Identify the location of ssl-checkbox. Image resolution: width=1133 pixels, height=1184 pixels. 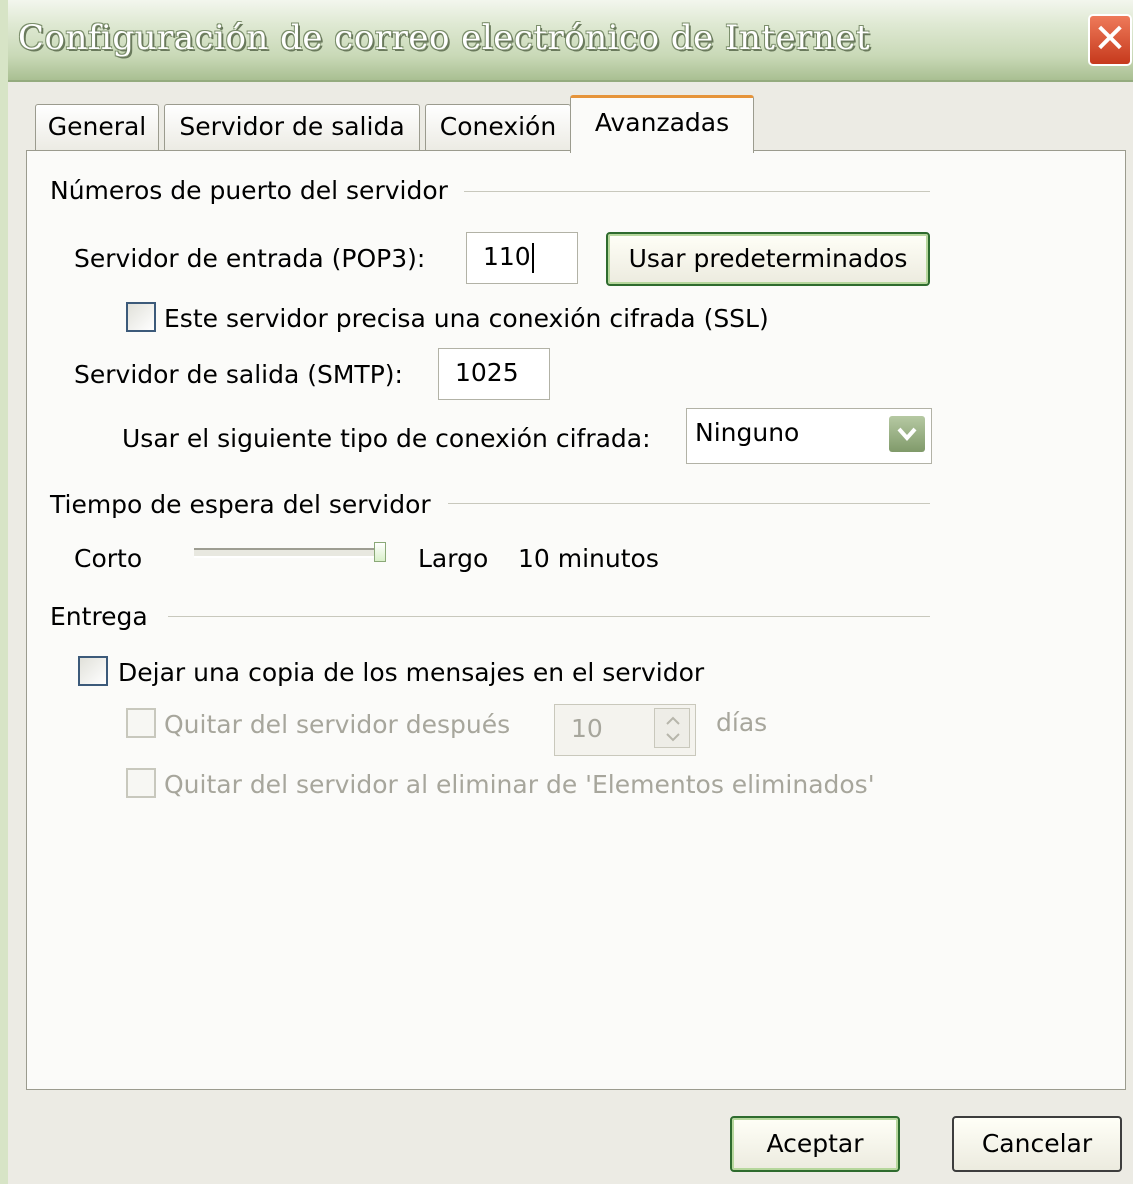
(141, 317).